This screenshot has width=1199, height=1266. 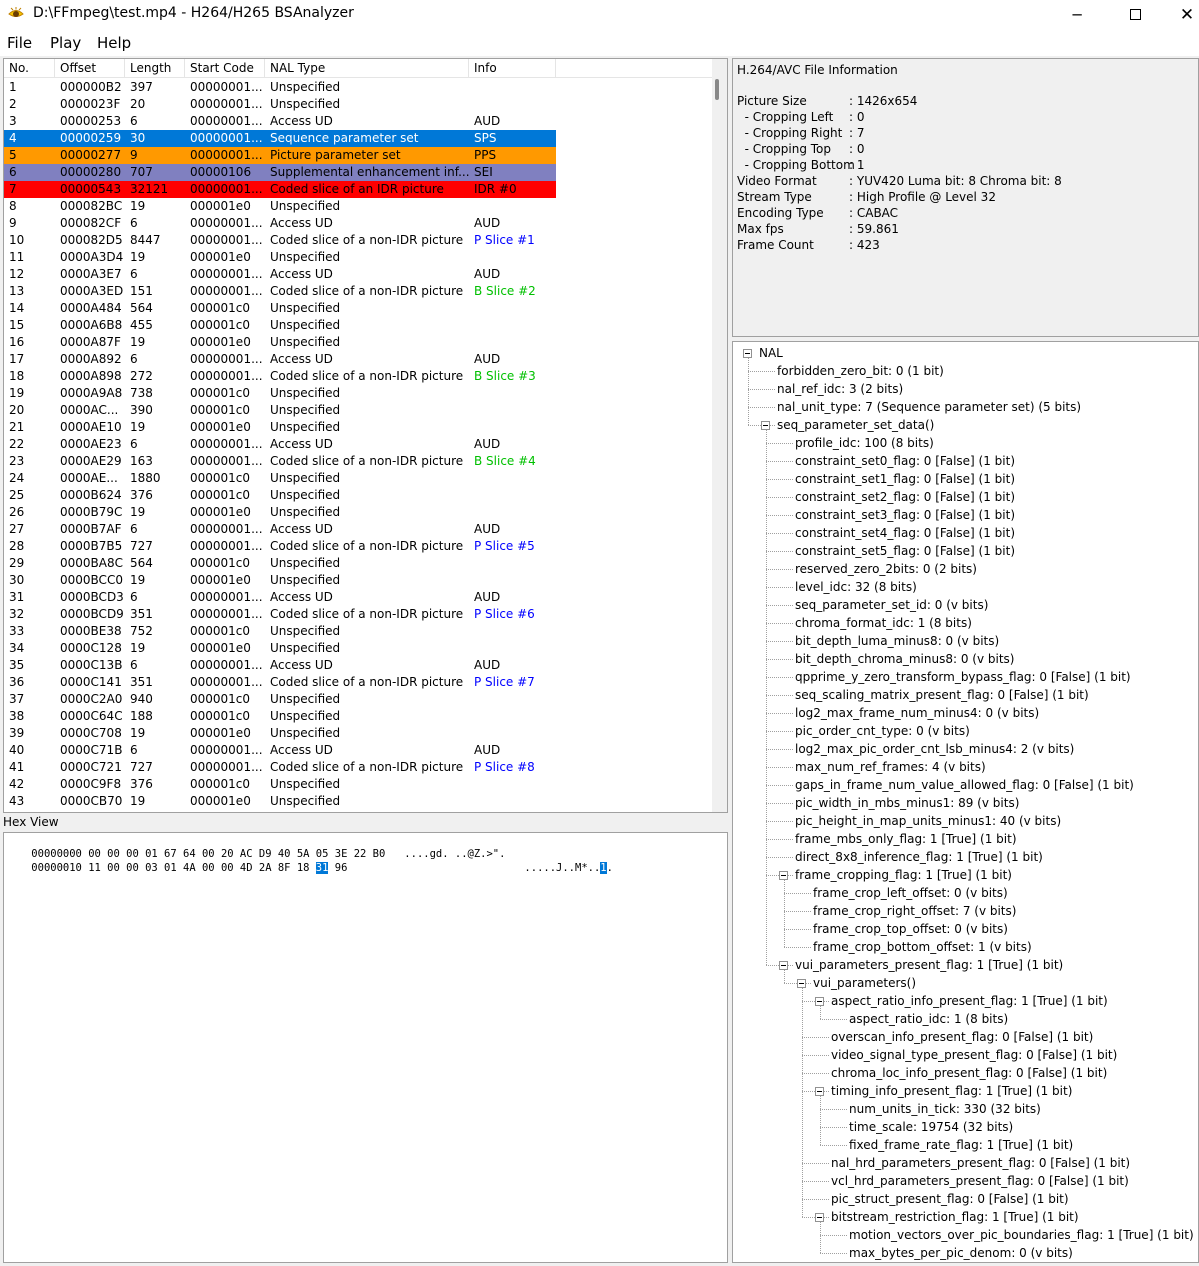 I want to click on close-button: ✕, so click(x=1181, y=14).